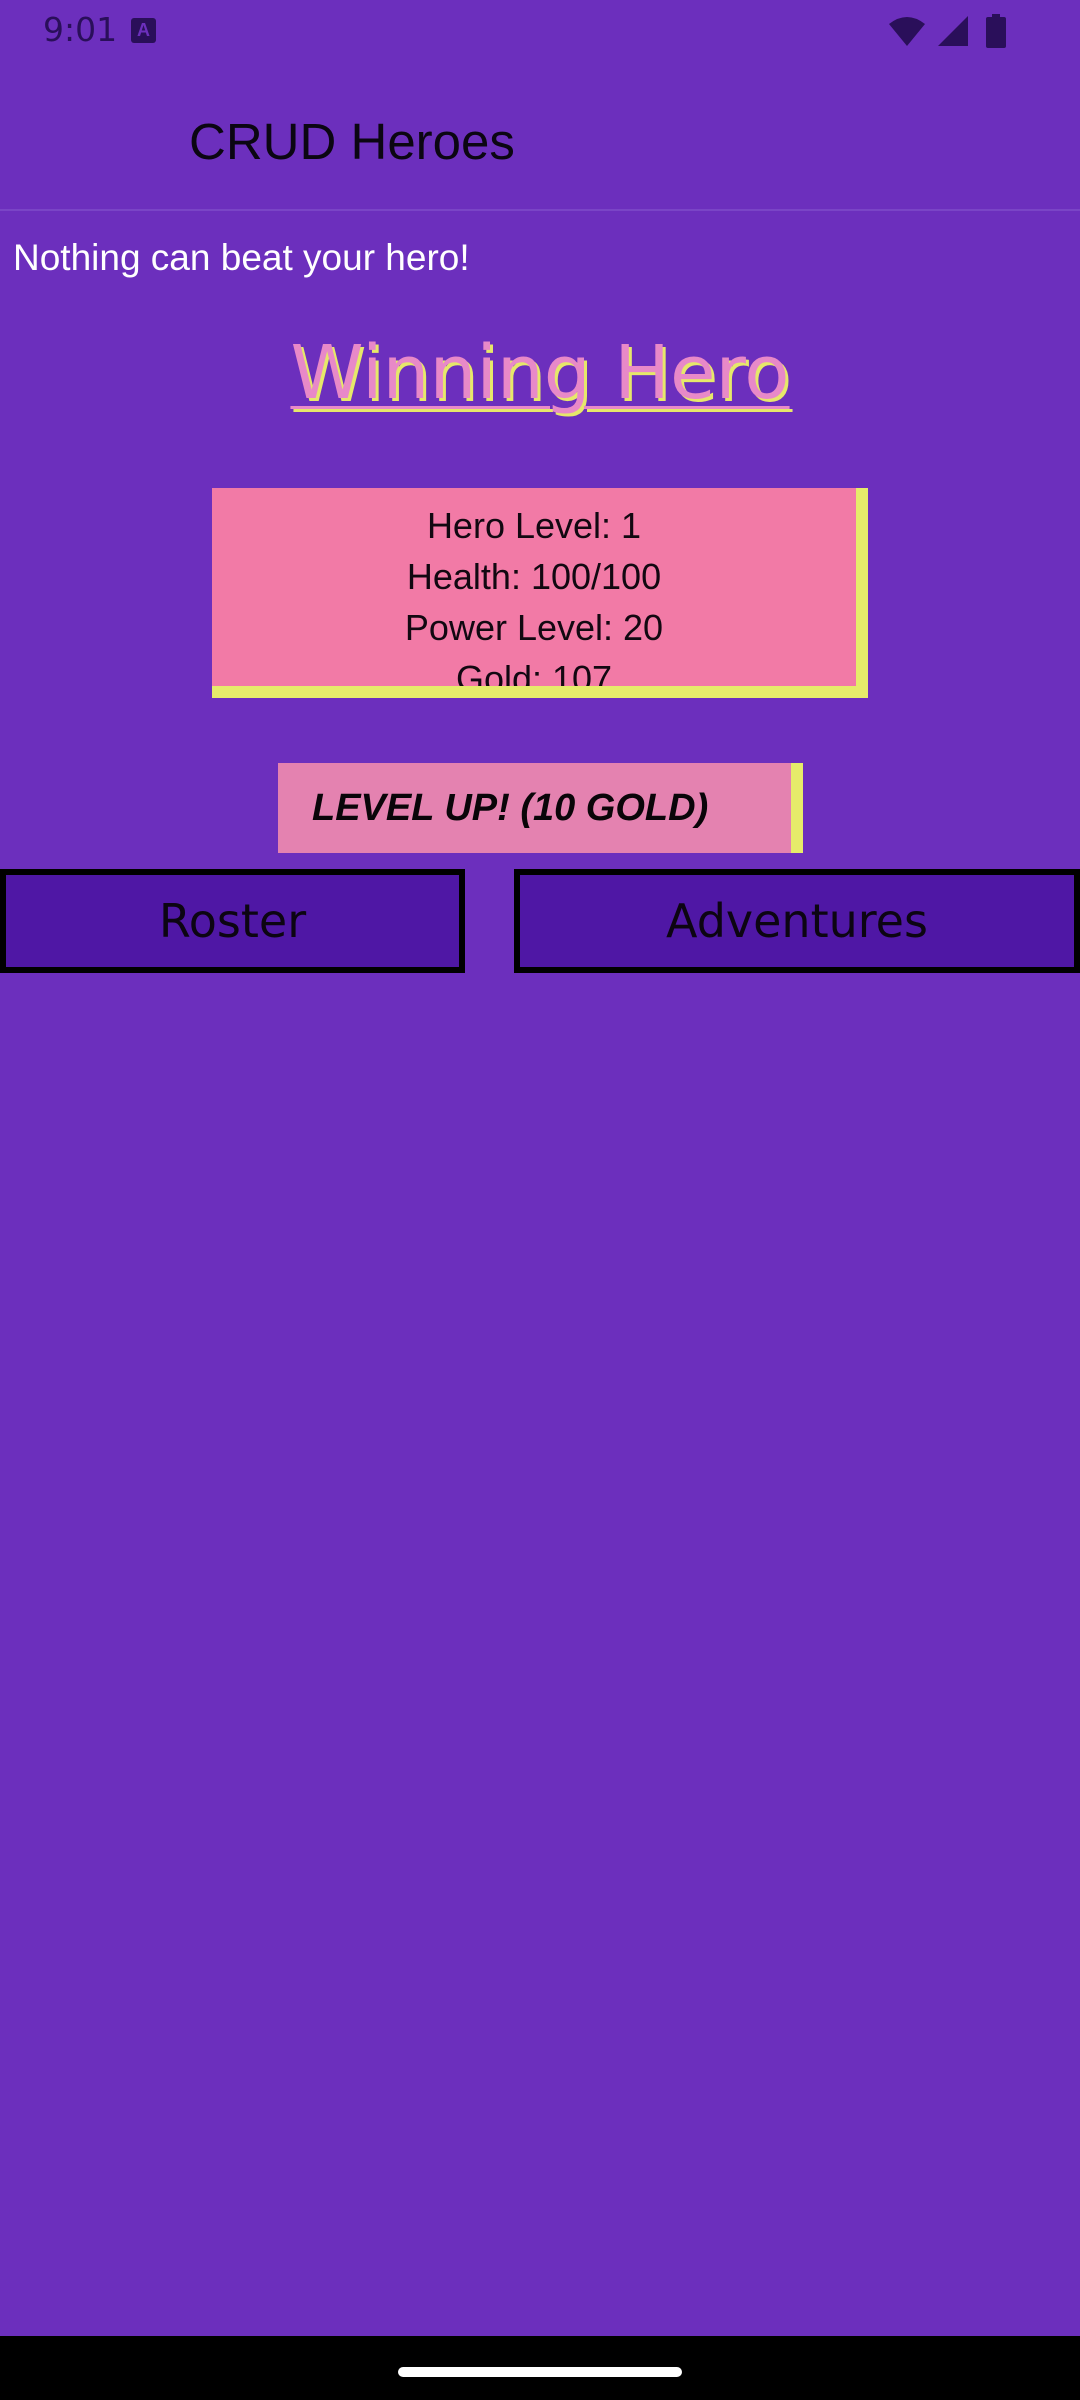  Describe the element at coordinates (143, 30) in the screenshot. I see `a-icon: A` at that location.